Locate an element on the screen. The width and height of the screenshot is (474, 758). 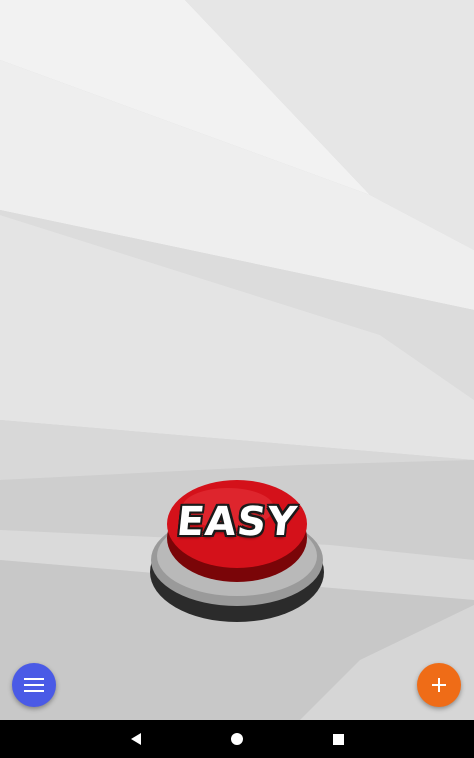
recent-apps-icon is located at coordinates (338, 739).